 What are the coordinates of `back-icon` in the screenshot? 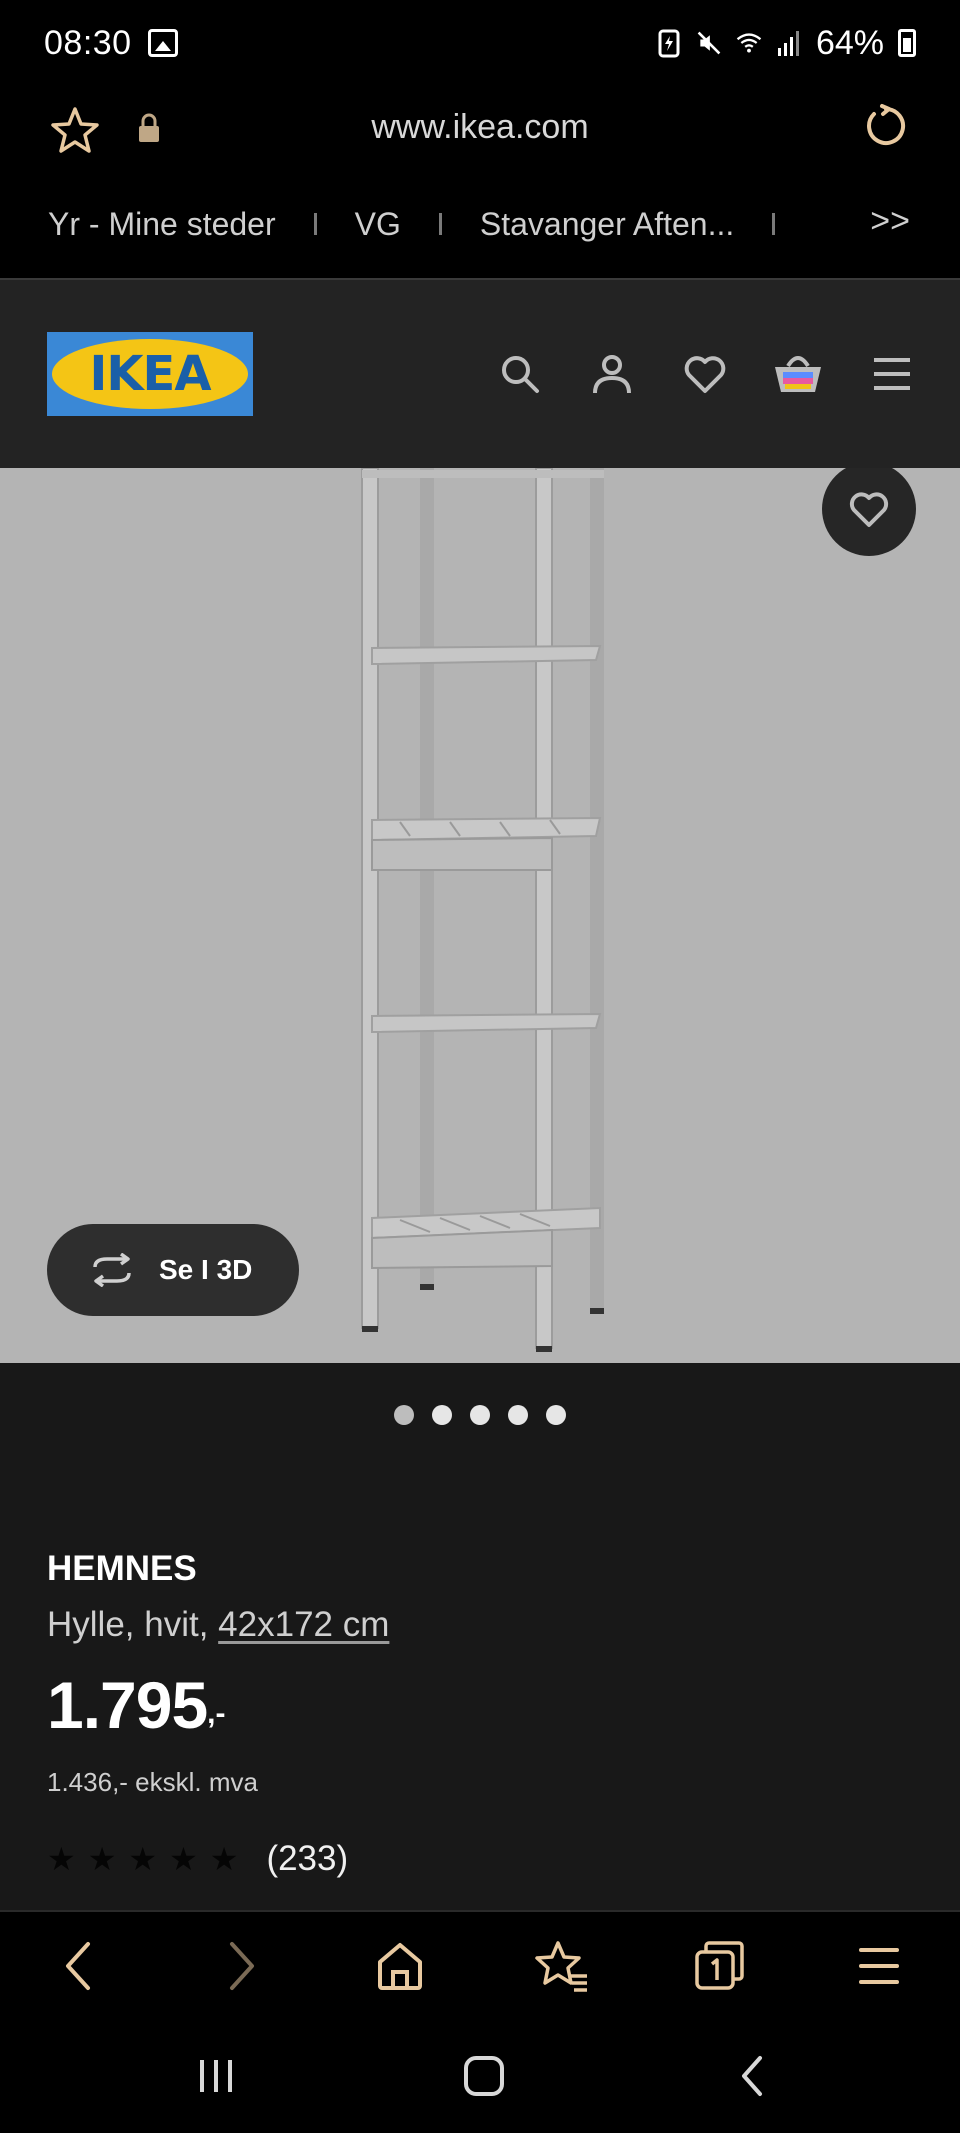 It's located at (78, 1966).